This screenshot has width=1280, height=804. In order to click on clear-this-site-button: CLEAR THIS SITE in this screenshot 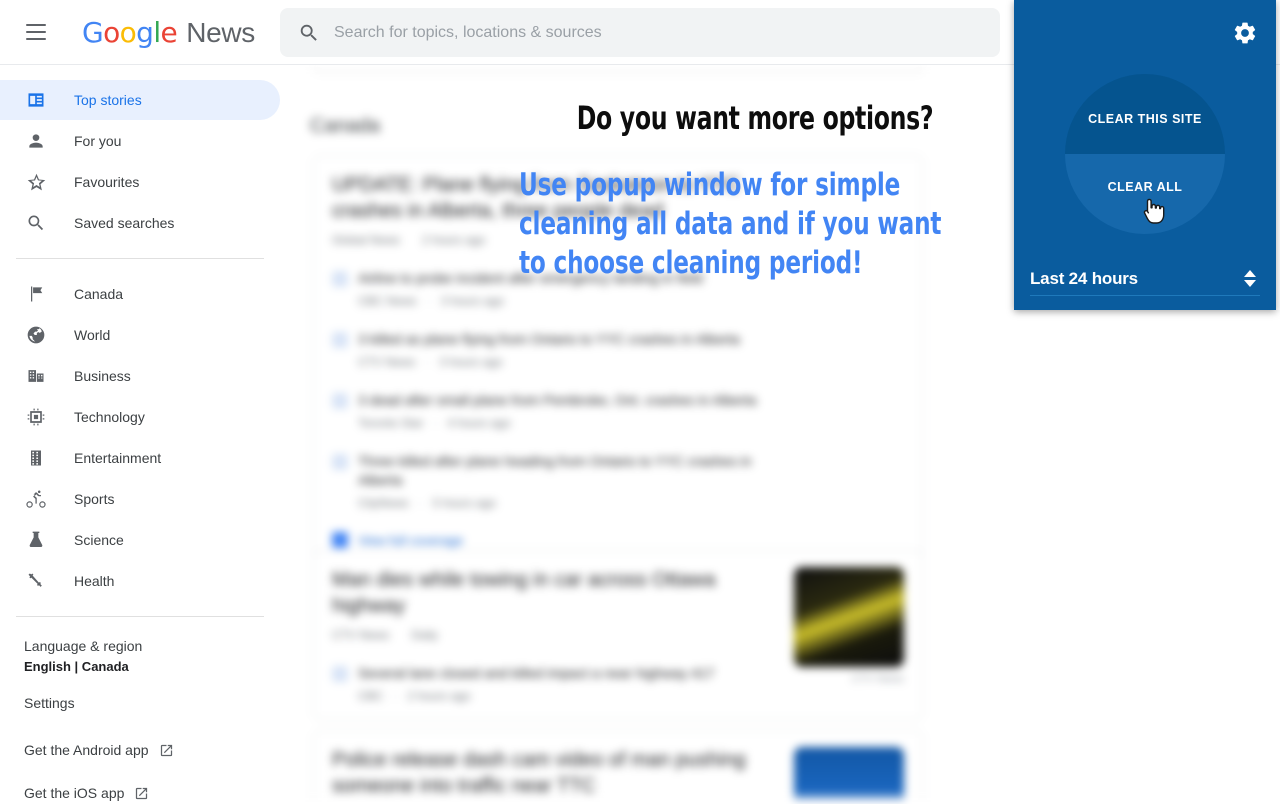, I will do `click(1145, 114)`.